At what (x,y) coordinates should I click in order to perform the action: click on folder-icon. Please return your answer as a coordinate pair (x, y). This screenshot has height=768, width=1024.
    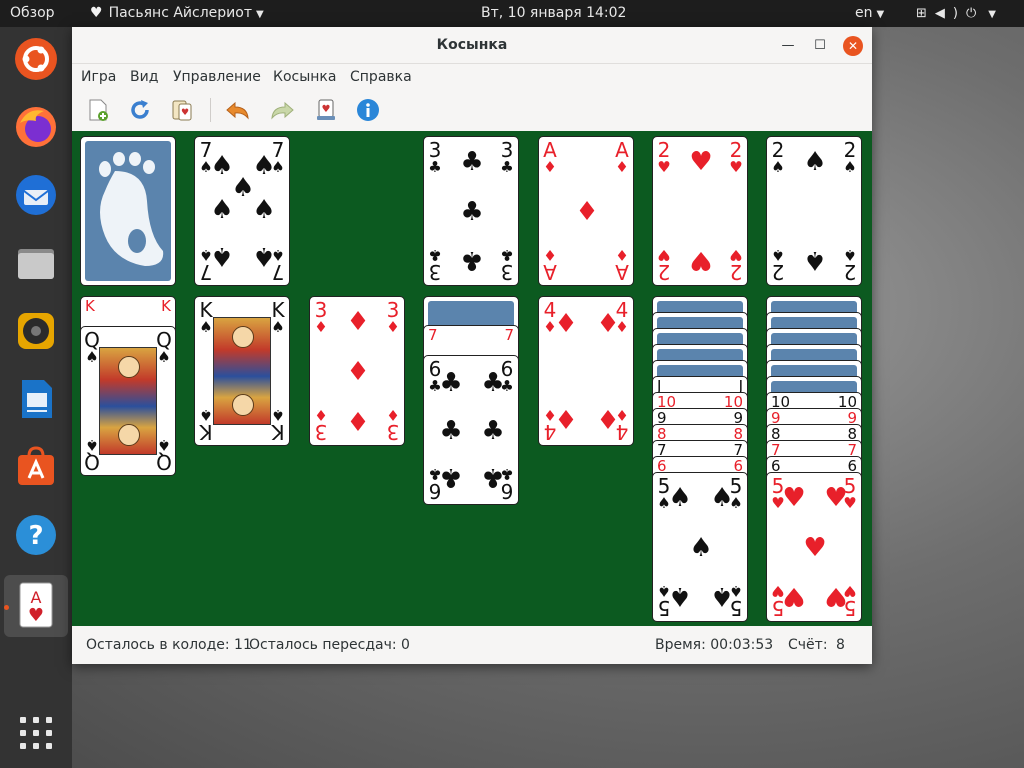
    Looking at the image, I should click on (36, 264).